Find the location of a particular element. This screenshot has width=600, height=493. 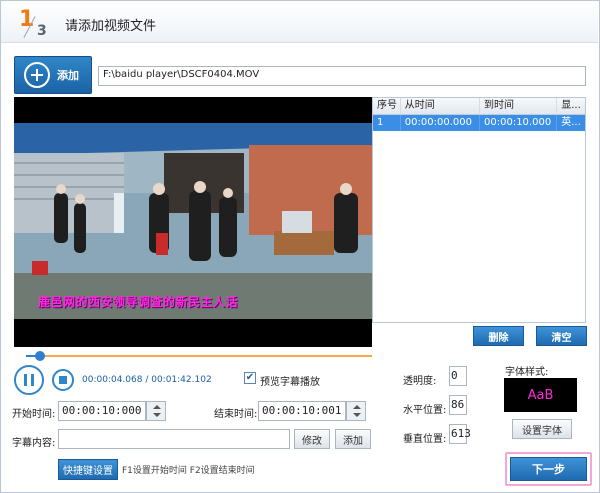

pause-button is located at coordinates (29, 380).